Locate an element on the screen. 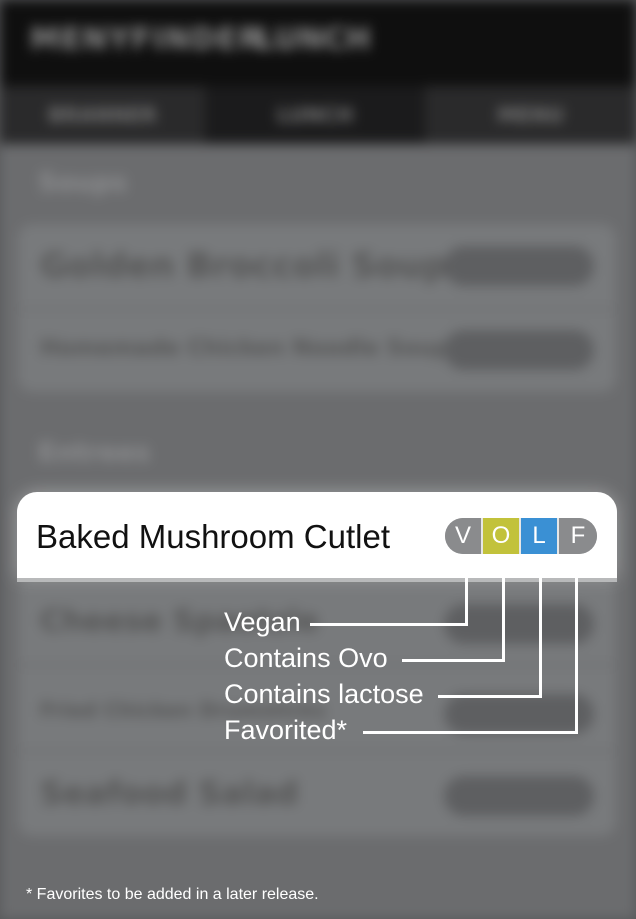  legend-lactose: Contains lactose is located at coordinates (324, 694).